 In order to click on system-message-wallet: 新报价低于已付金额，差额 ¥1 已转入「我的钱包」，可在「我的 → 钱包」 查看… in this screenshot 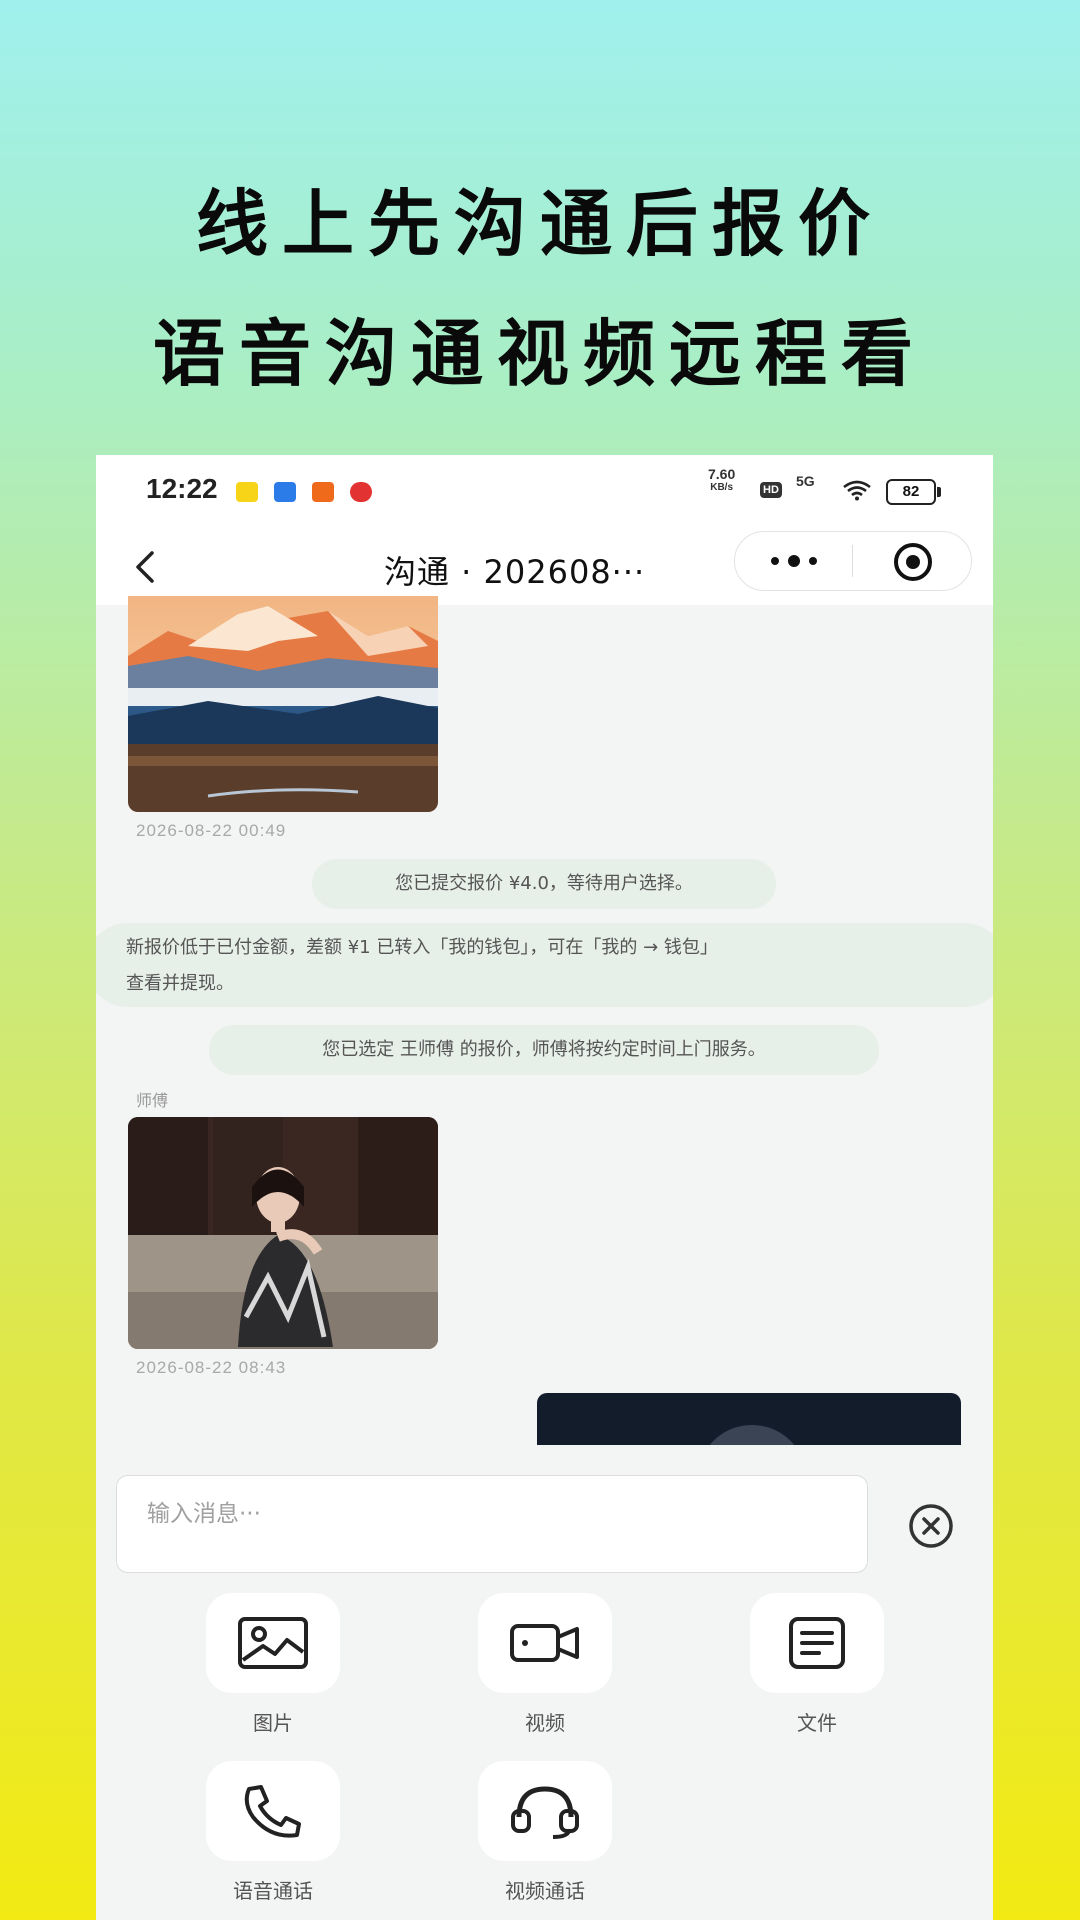, I will do `click(544, 965)`.